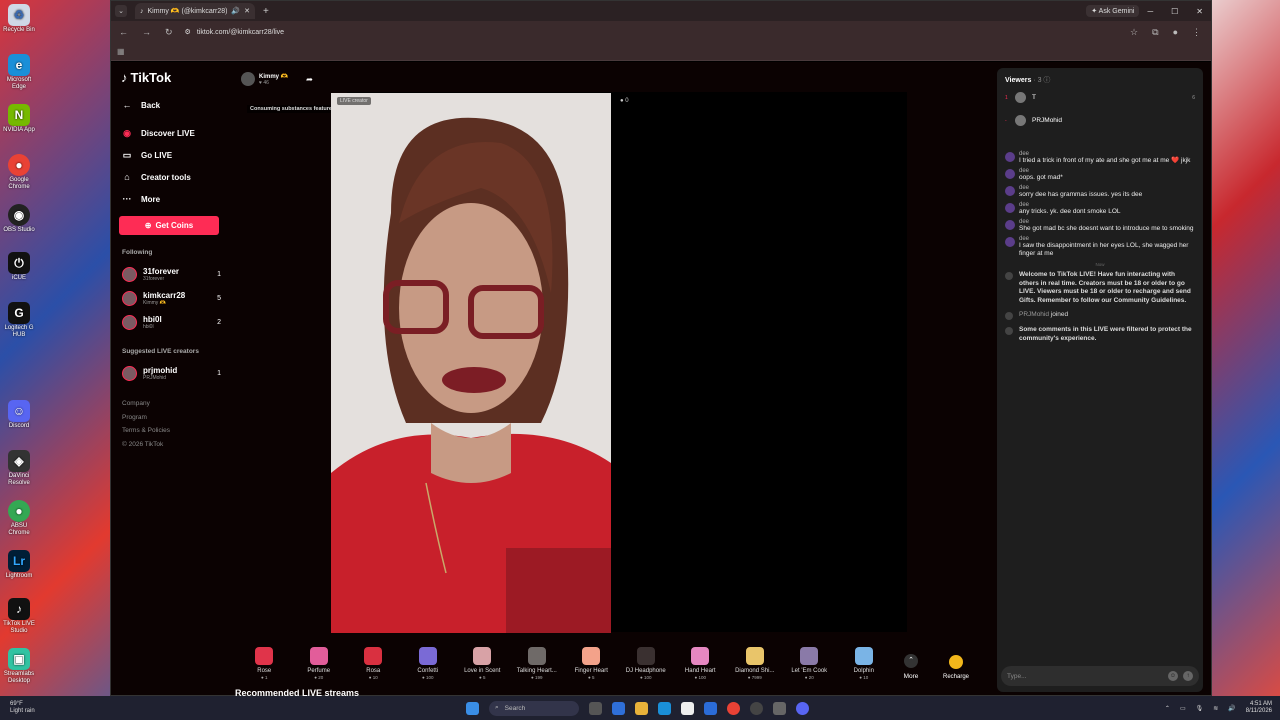 This screenshot has height=720, width=1280. I want to click on davinci-icon: ◈ DaVinci Resolve, so click(19, 468).